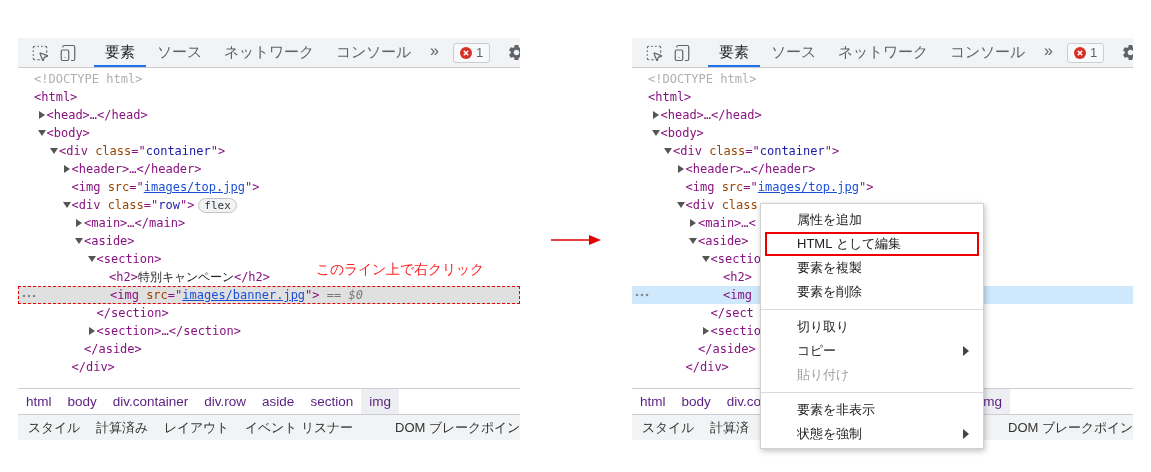 This screenshot has height=472, width=1151. I want to click on annotation-label: このライン上で右クリック, so click(400, 270).